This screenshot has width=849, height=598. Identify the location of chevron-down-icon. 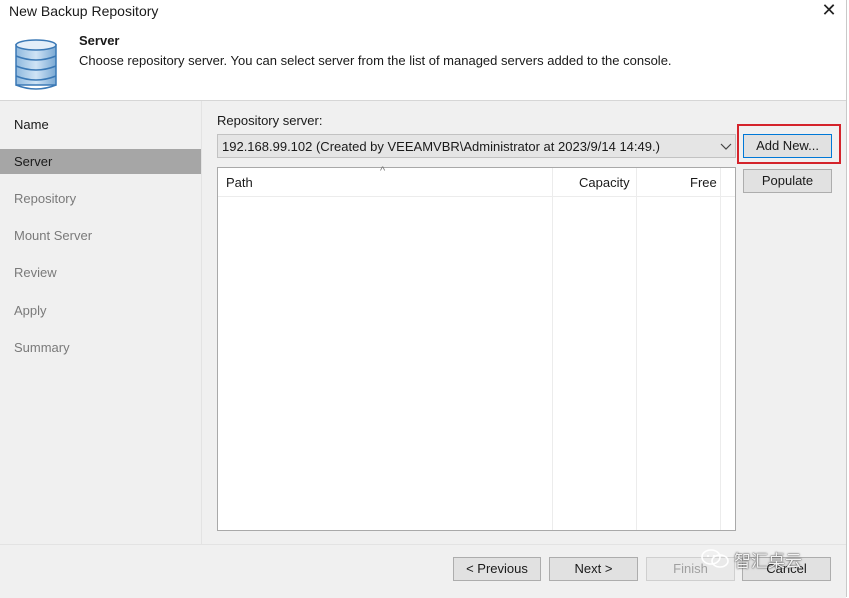
(726, 146).